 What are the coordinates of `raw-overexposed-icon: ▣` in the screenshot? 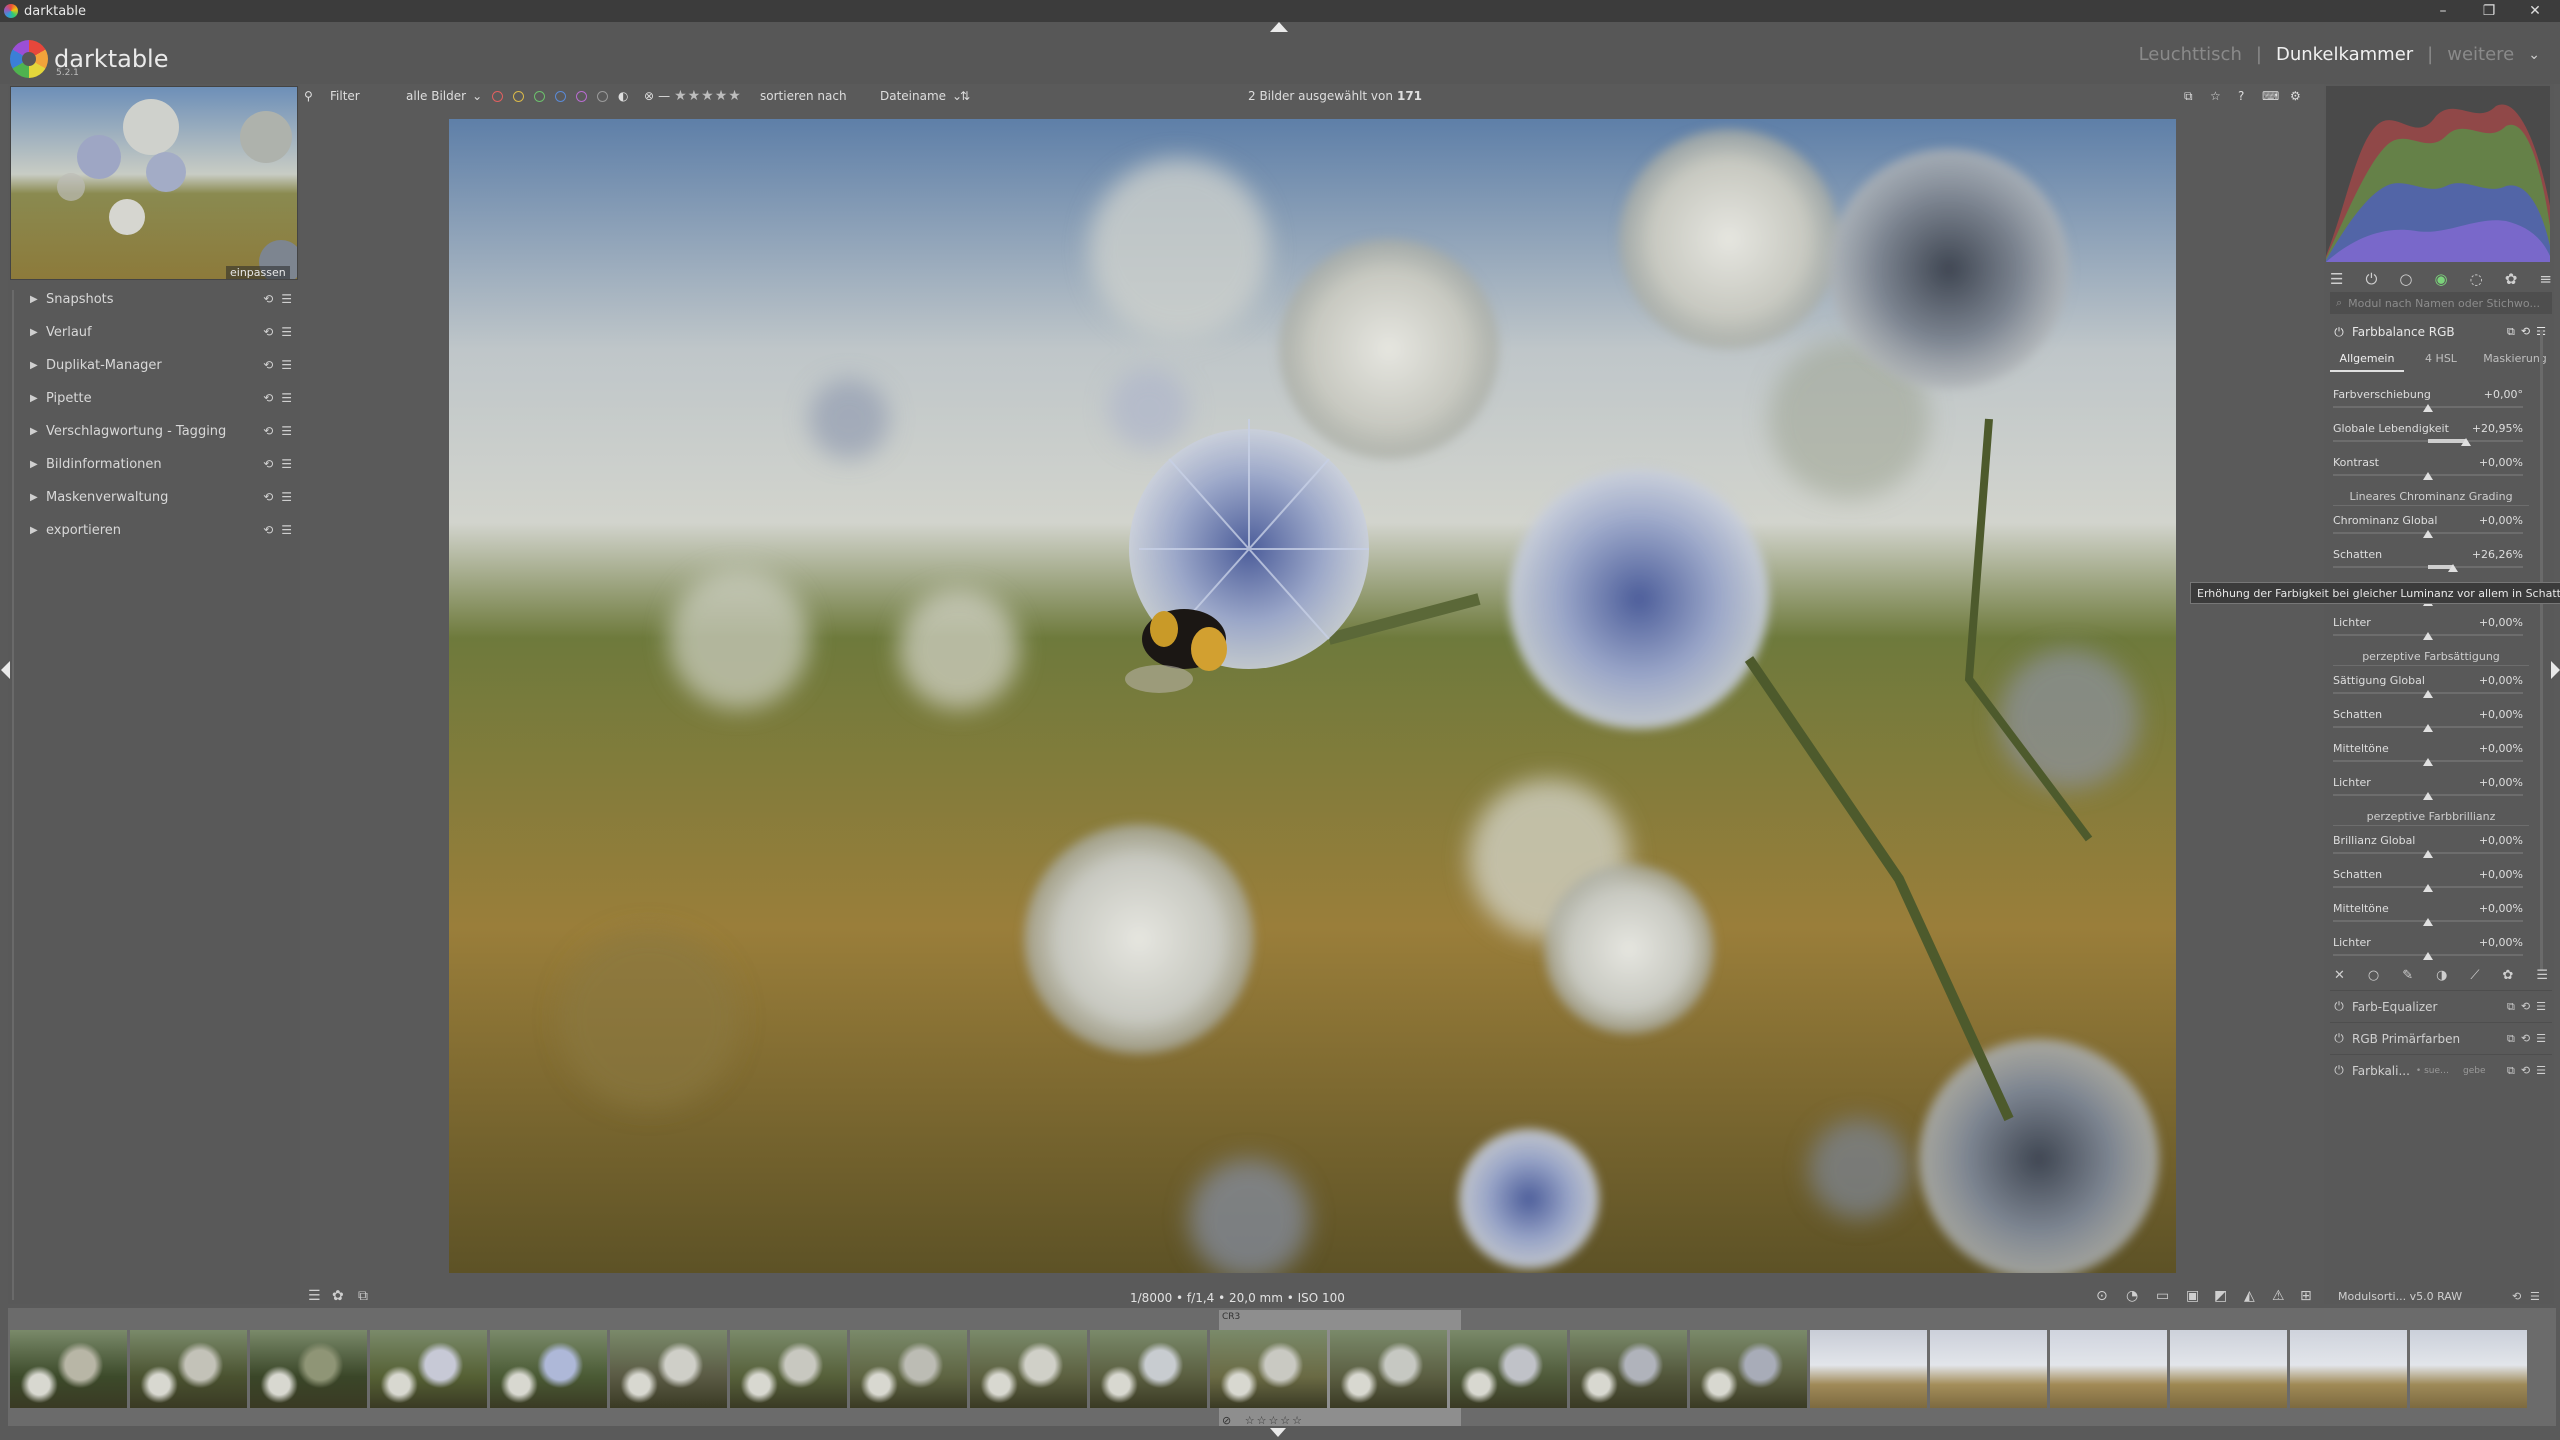 It's located at (2192, 1296).